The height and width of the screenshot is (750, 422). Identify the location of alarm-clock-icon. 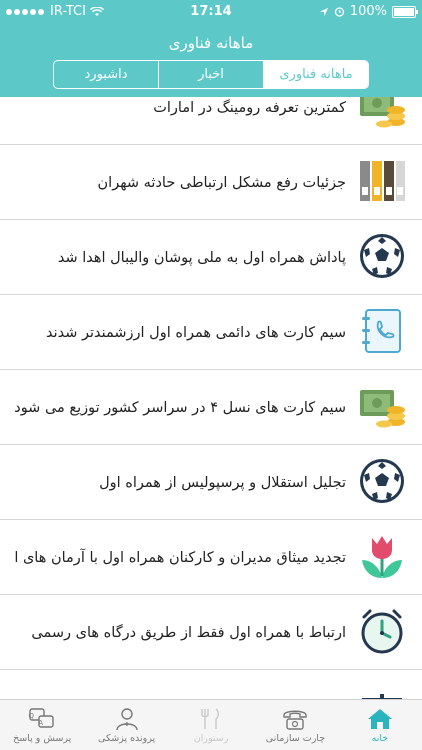
(382, 631).